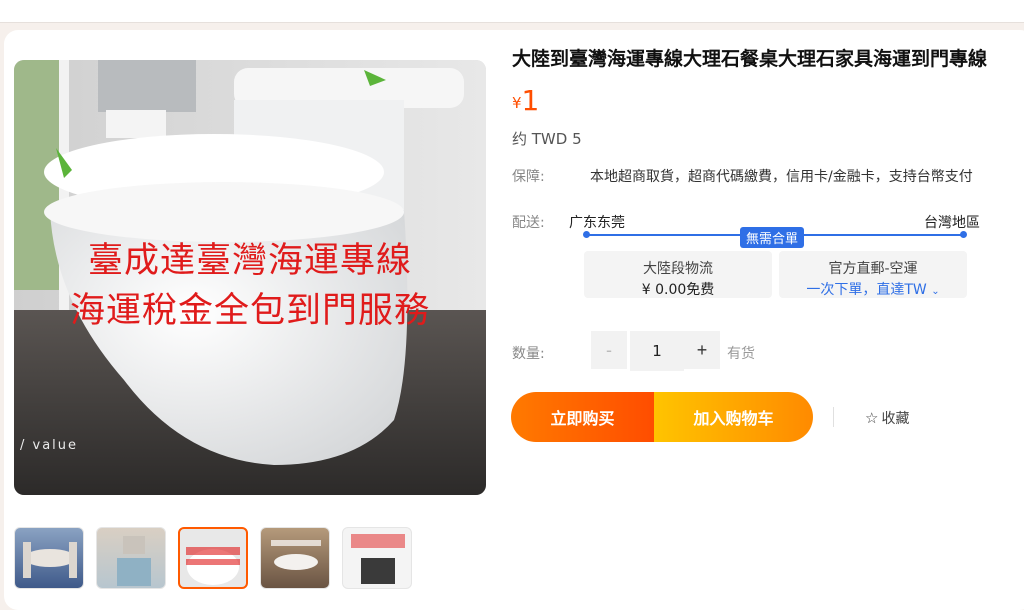  I want to click on quantity-minus-button: -, so click(609, 350).